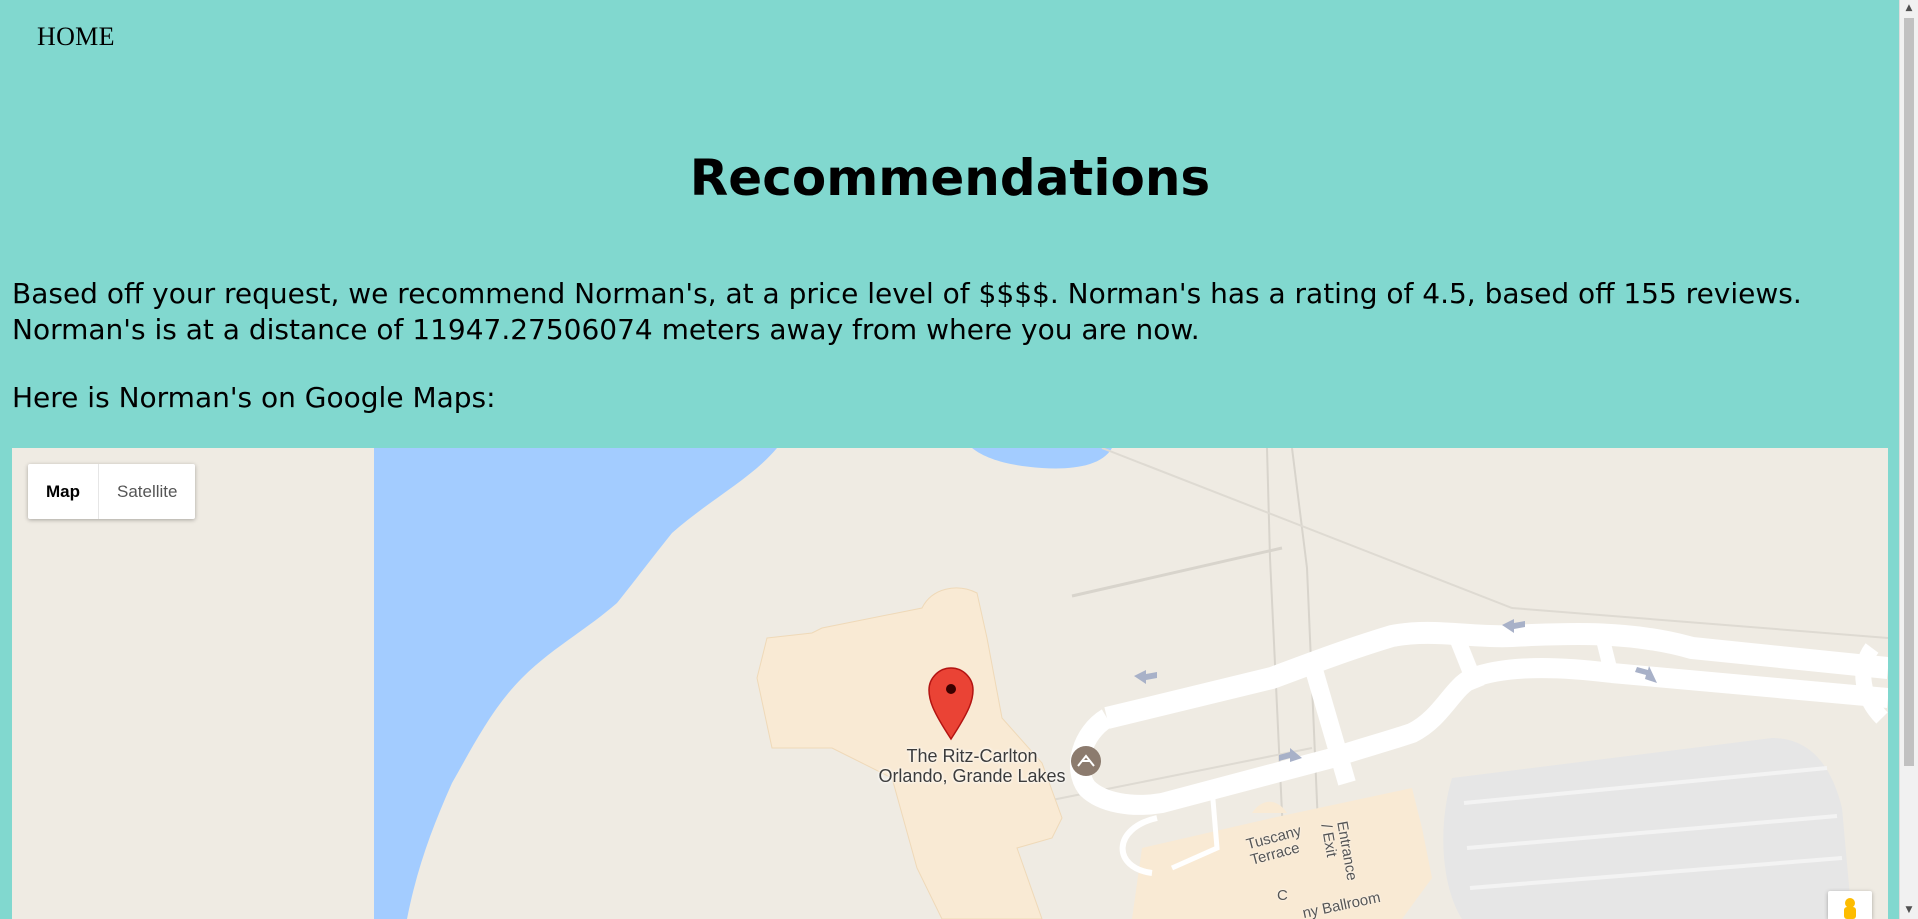 The image size is (1918, 919). Describe the element at coordinates (76, 37) in the screenshot. I see `home-link: HOME` at that location.